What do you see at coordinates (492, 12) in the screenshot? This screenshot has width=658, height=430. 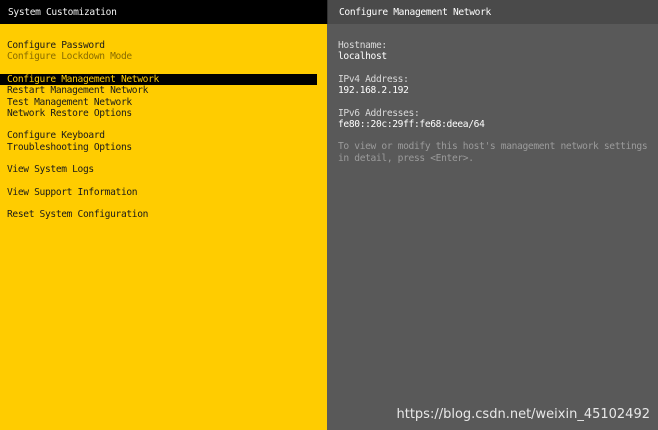 I see `right-pane-header: Configure Management Network` at bounding box center [492, 12].